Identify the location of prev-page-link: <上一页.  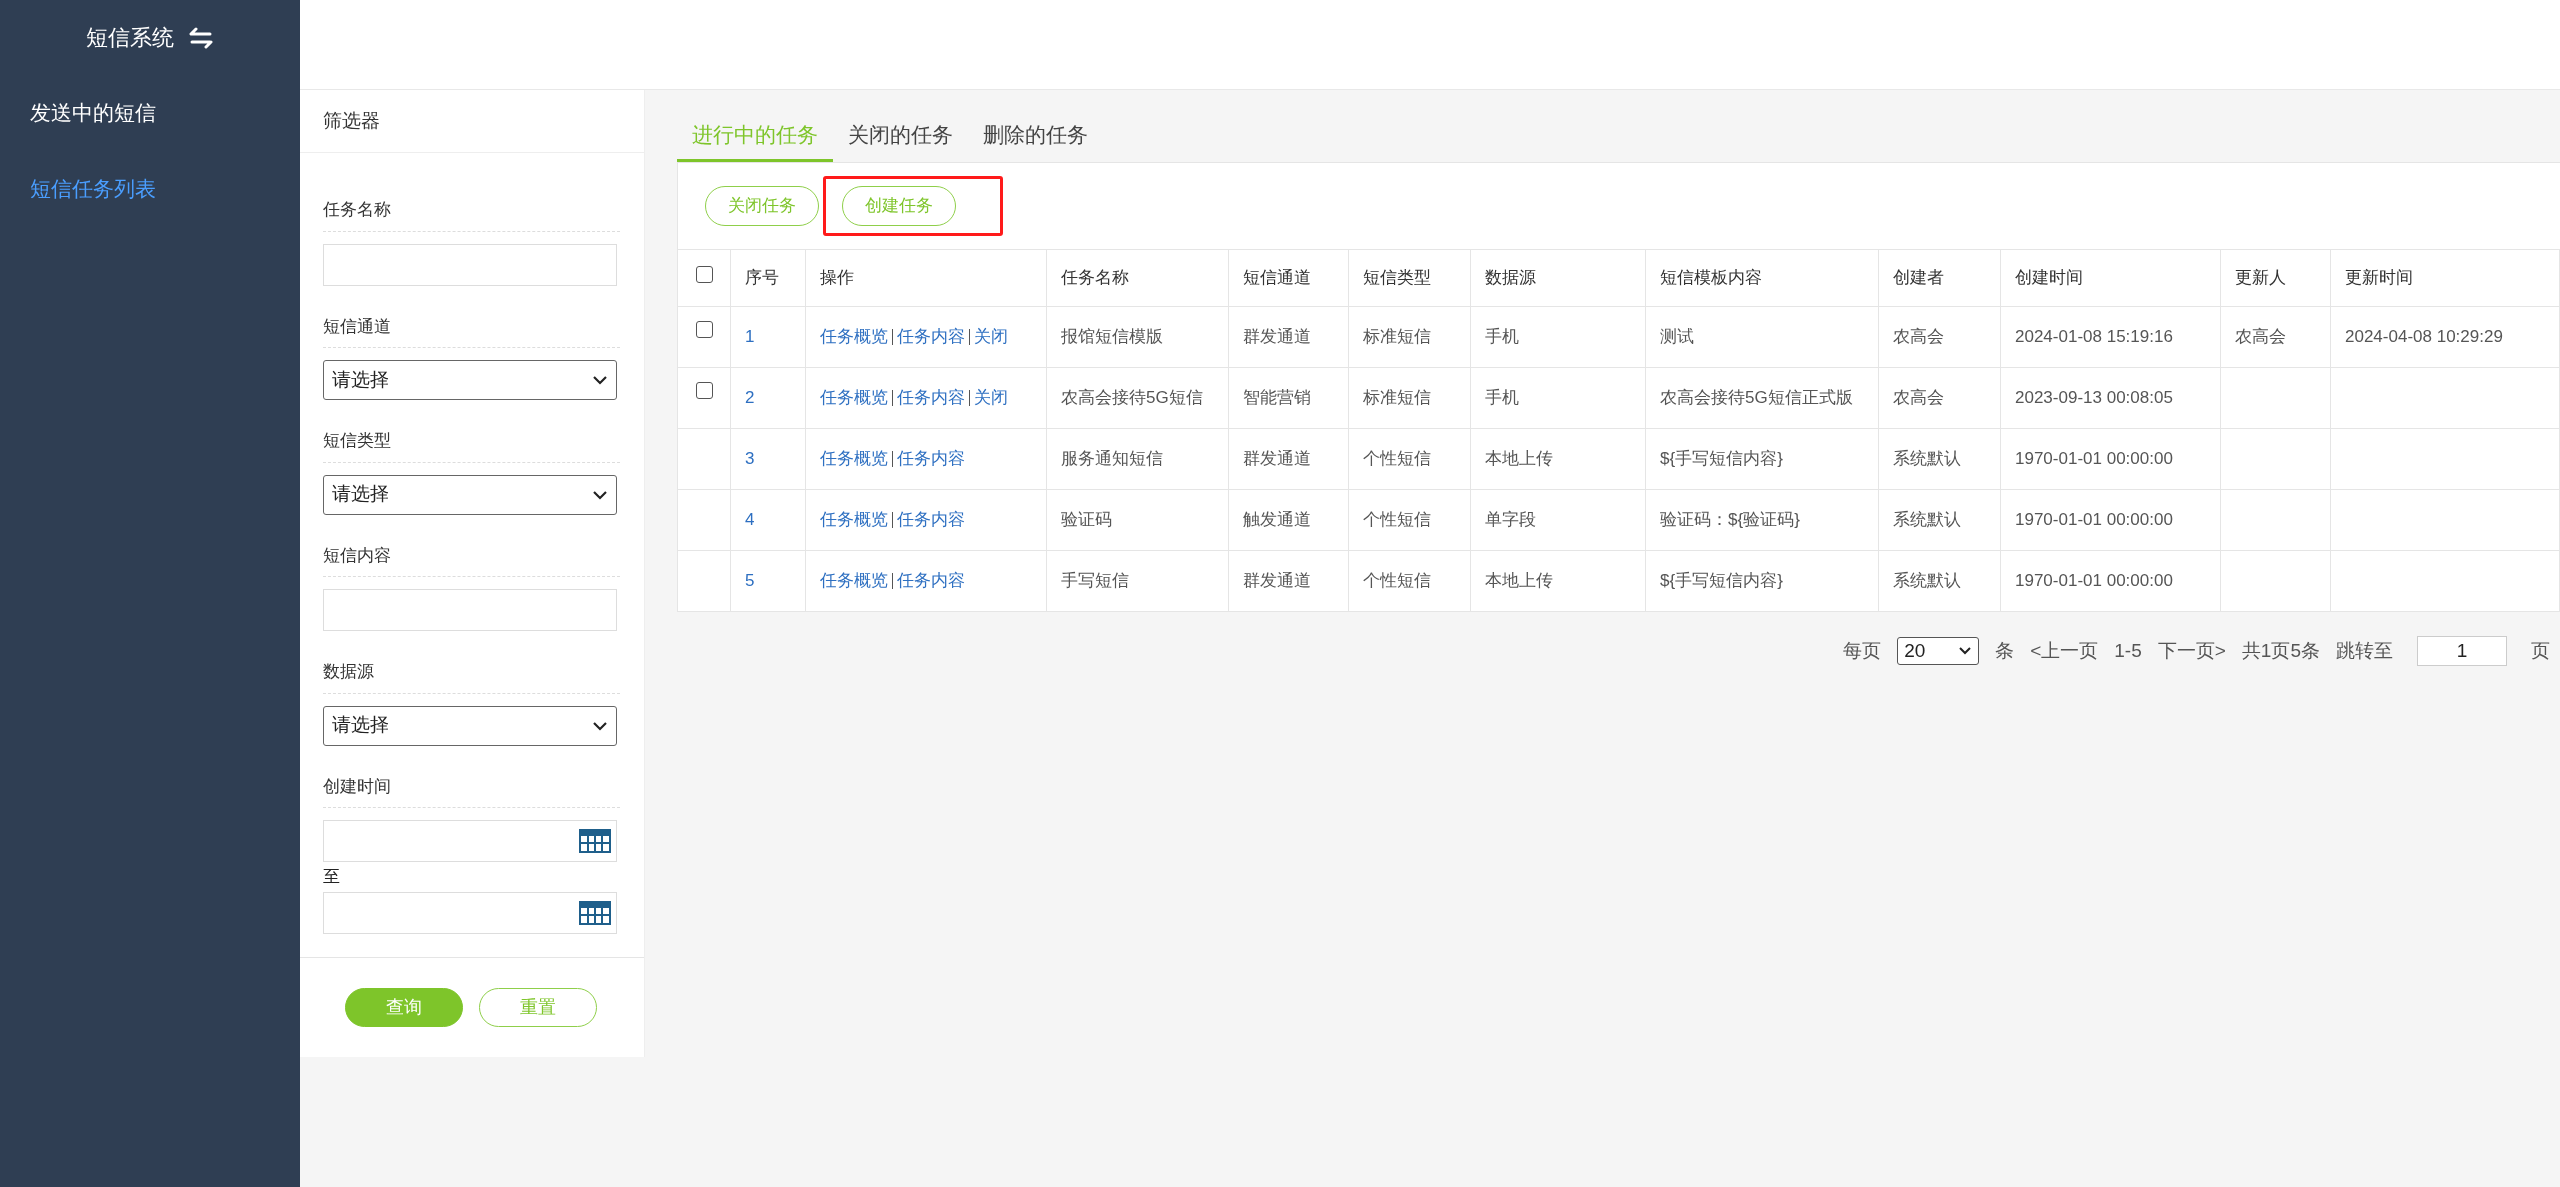
(2064, 651).